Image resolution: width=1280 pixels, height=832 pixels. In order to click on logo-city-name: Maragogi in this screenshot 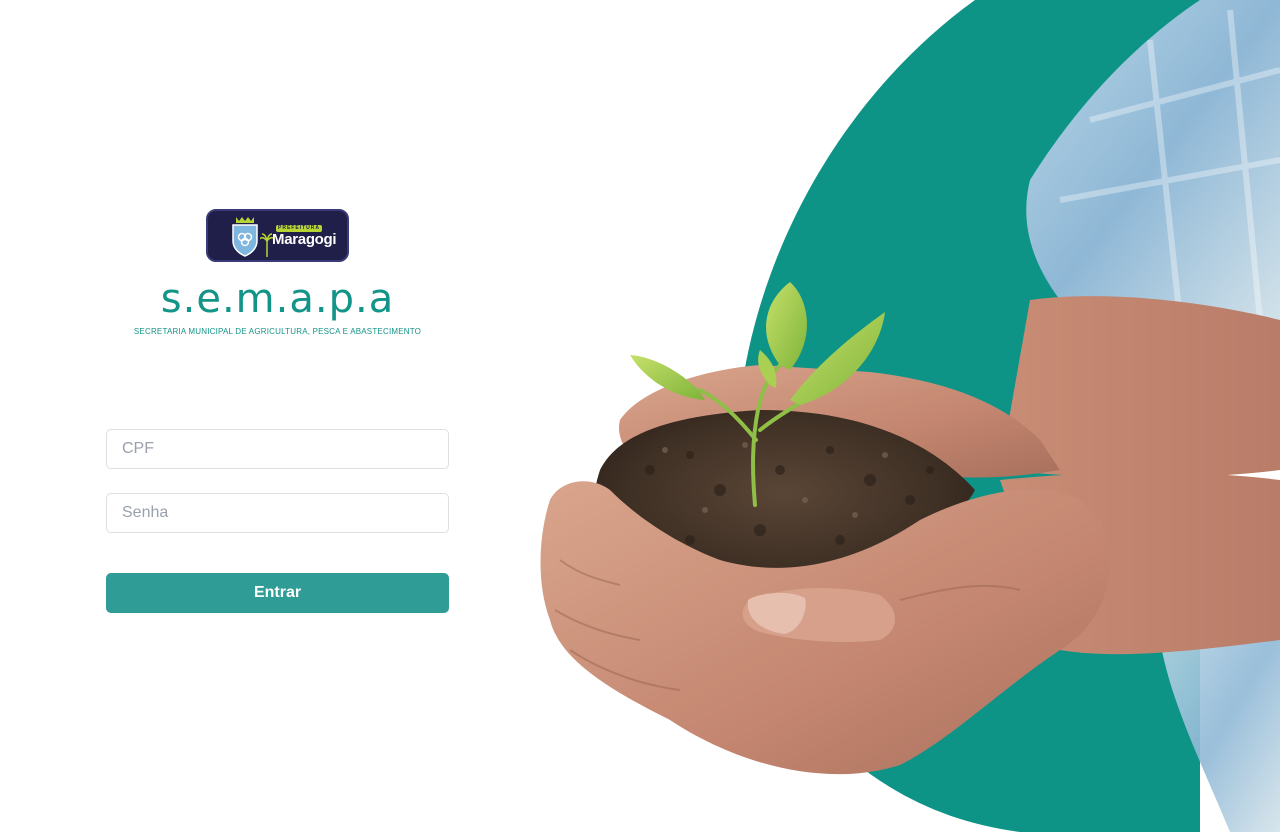, I will do `click(304, 239)`.